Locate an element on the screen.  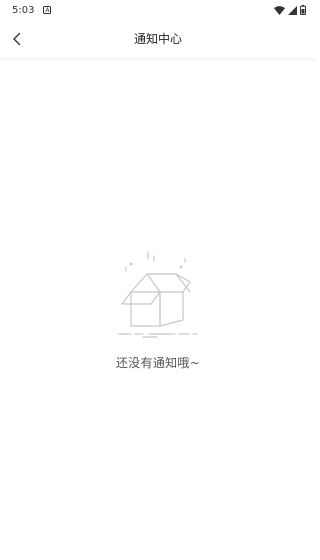
wifi-icon is located at coordinates (279, 10).